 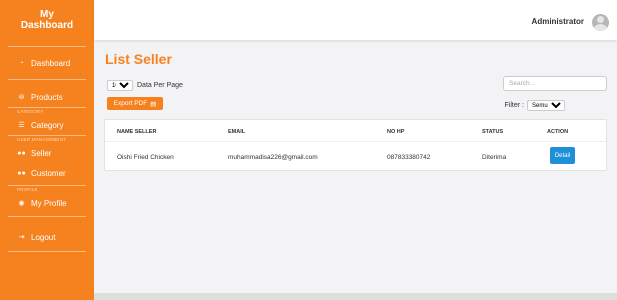 I want to click on column-header: NAME SELLER, so click(x=137, y=132).